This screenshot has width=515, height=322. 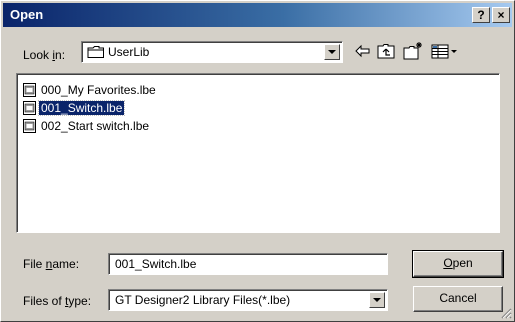 I want to click on look-in-dropdown-button, so click(x=332, y=52).